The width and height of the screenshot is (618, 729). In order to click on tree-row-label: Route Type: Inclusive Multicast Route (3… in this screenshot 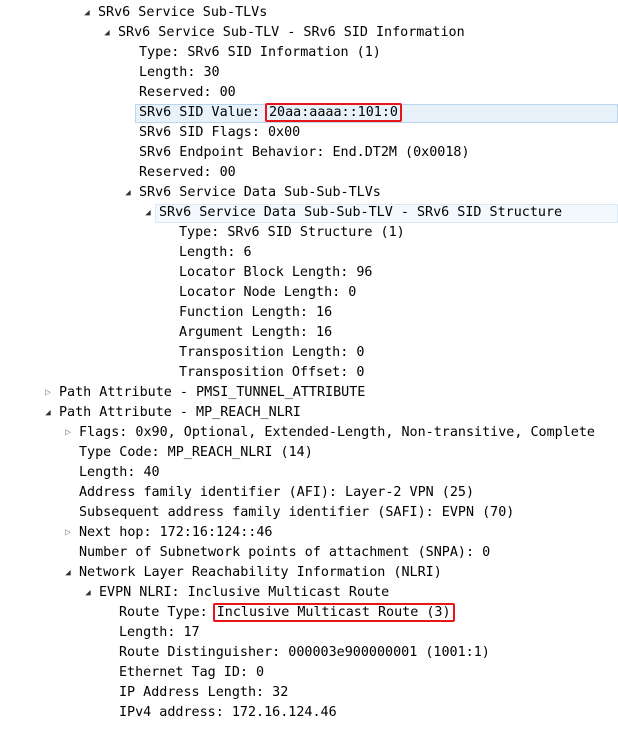, I will do `click(287, 613)`.